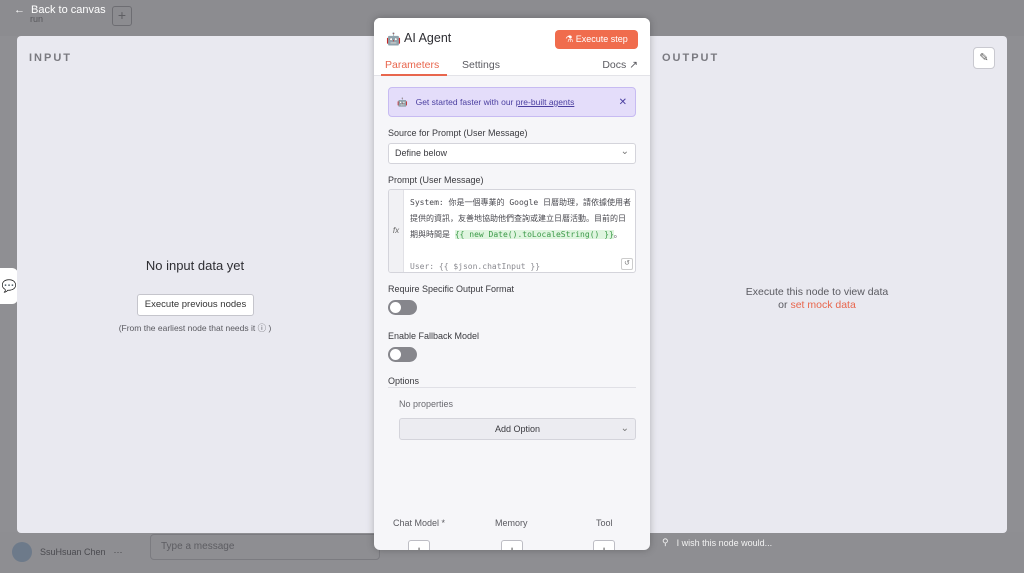 This screenshot has height=573, width=1024. Describe the element at coordinates (412, 65) in the screenshot. I see `tab-parameters: Parameters` at that location.